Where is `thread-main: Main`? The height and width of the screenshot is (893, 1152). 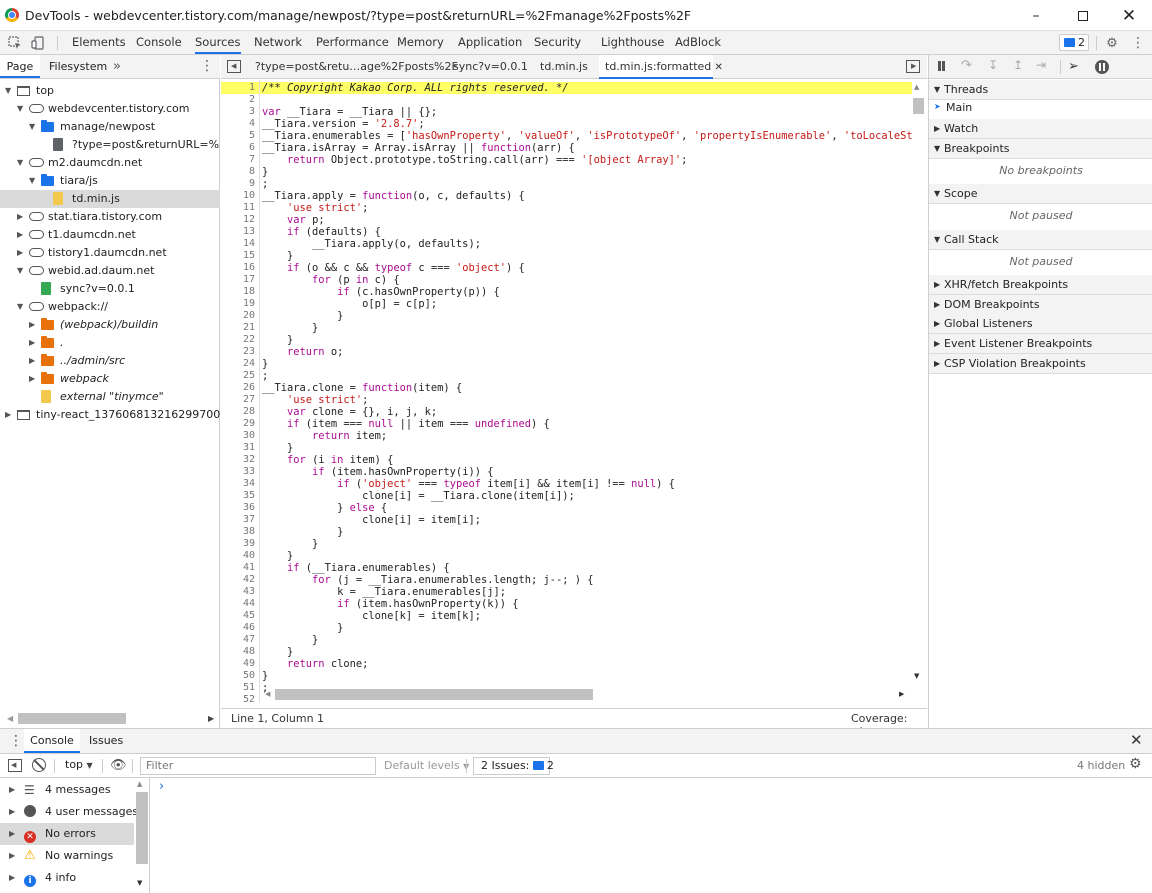
thread-main: Main is located at coordinates (959, 107).